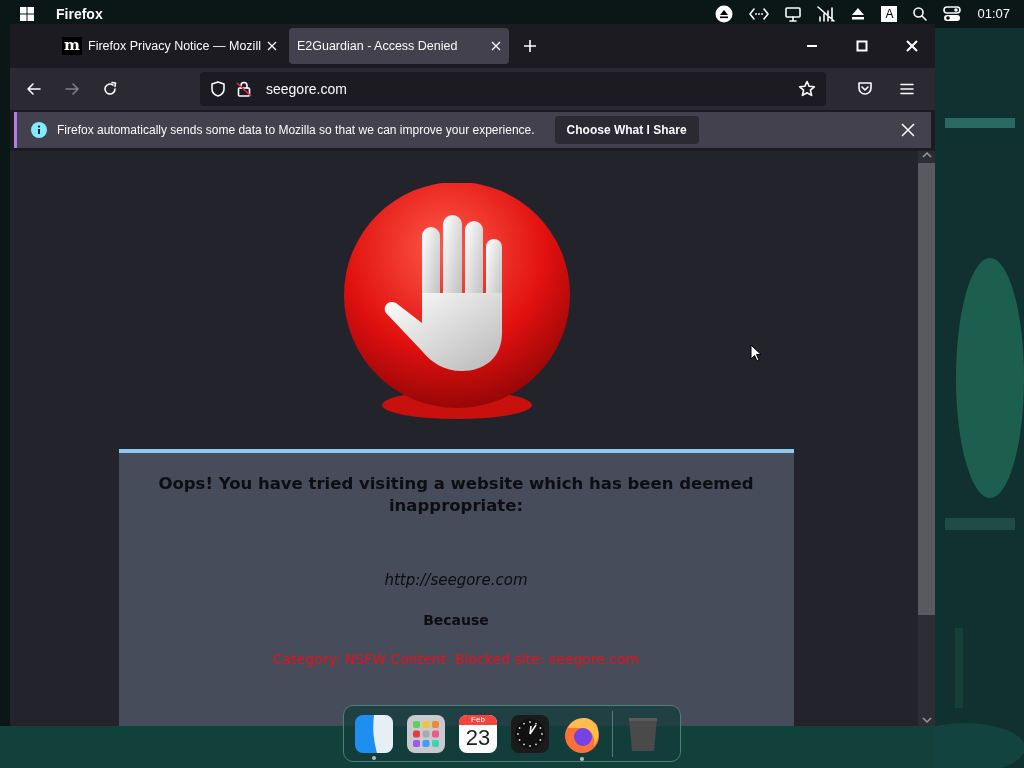 The height and width of the screenshot is (768, 1024). I want to click on error-heading: Oops! You have tried visiting a website which has been deemed inappropriate:, so click(456, 495).